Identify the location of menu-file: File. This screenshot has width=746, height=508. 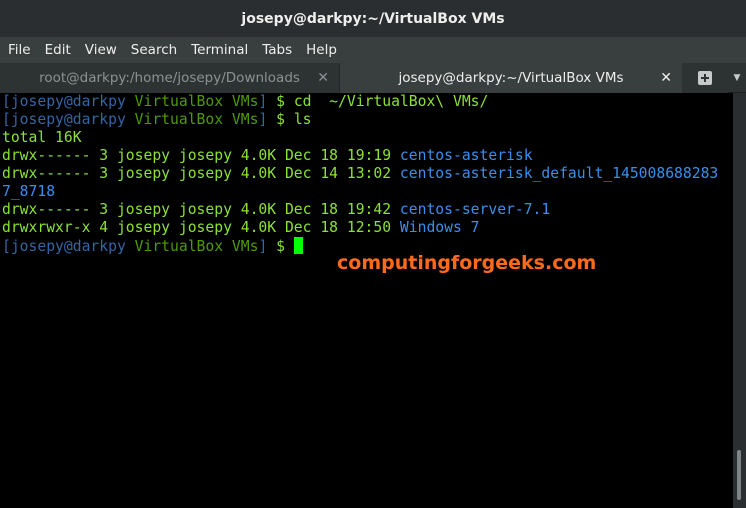
(19, 50).